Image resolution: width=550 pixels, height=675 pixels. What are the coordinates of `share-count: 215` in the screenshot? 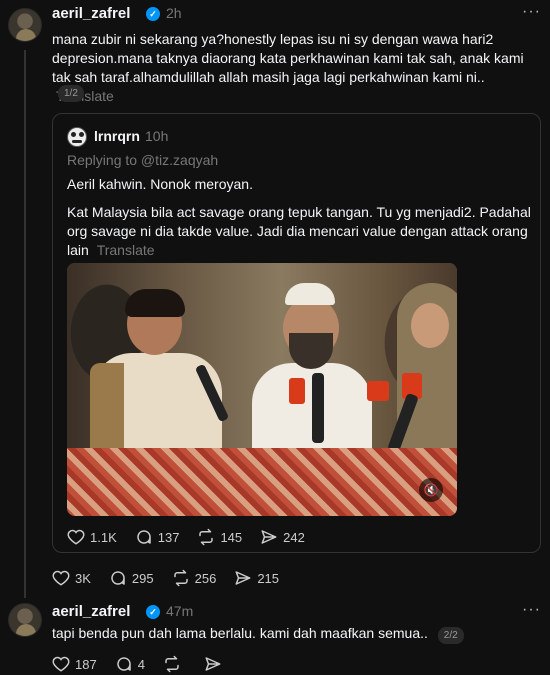 It's located at (268, 578).